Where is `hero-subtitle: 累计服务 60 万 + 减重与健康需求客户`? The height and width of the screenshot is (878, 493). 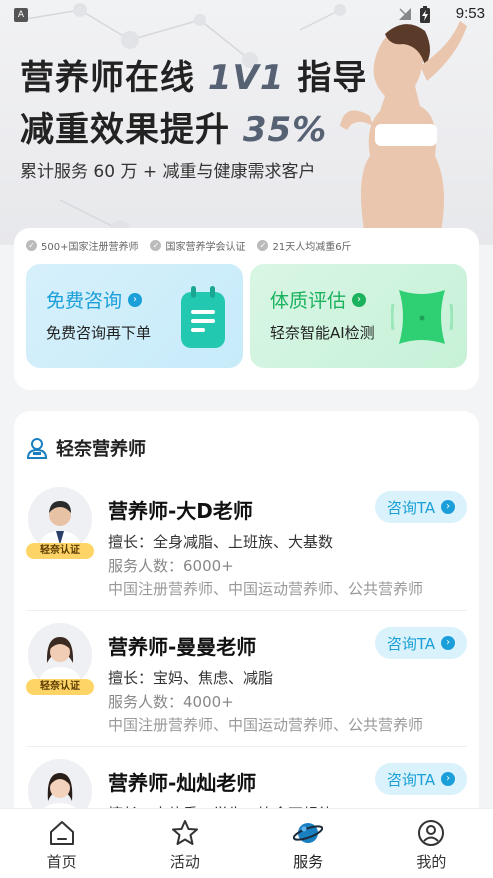 hero-subtitle: 累计服务 60 万 + 减重与健康需求客户 is located at coordinates (168, 172).